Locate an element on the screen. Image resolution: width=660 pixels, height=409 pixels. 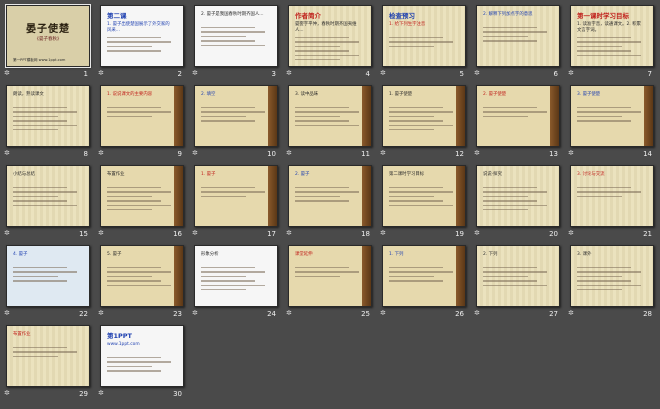
slide-thumbnail-30: 第1PPT www.1ppt.com ✲ 30 is located at coordinates (143, 362).